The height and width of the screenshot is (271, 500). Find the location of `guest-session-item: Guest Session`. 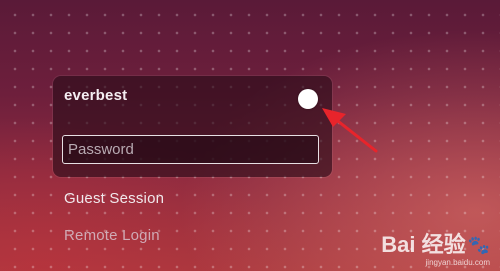

guest-session-item: Guest Session is located at coordinates (114, 198).